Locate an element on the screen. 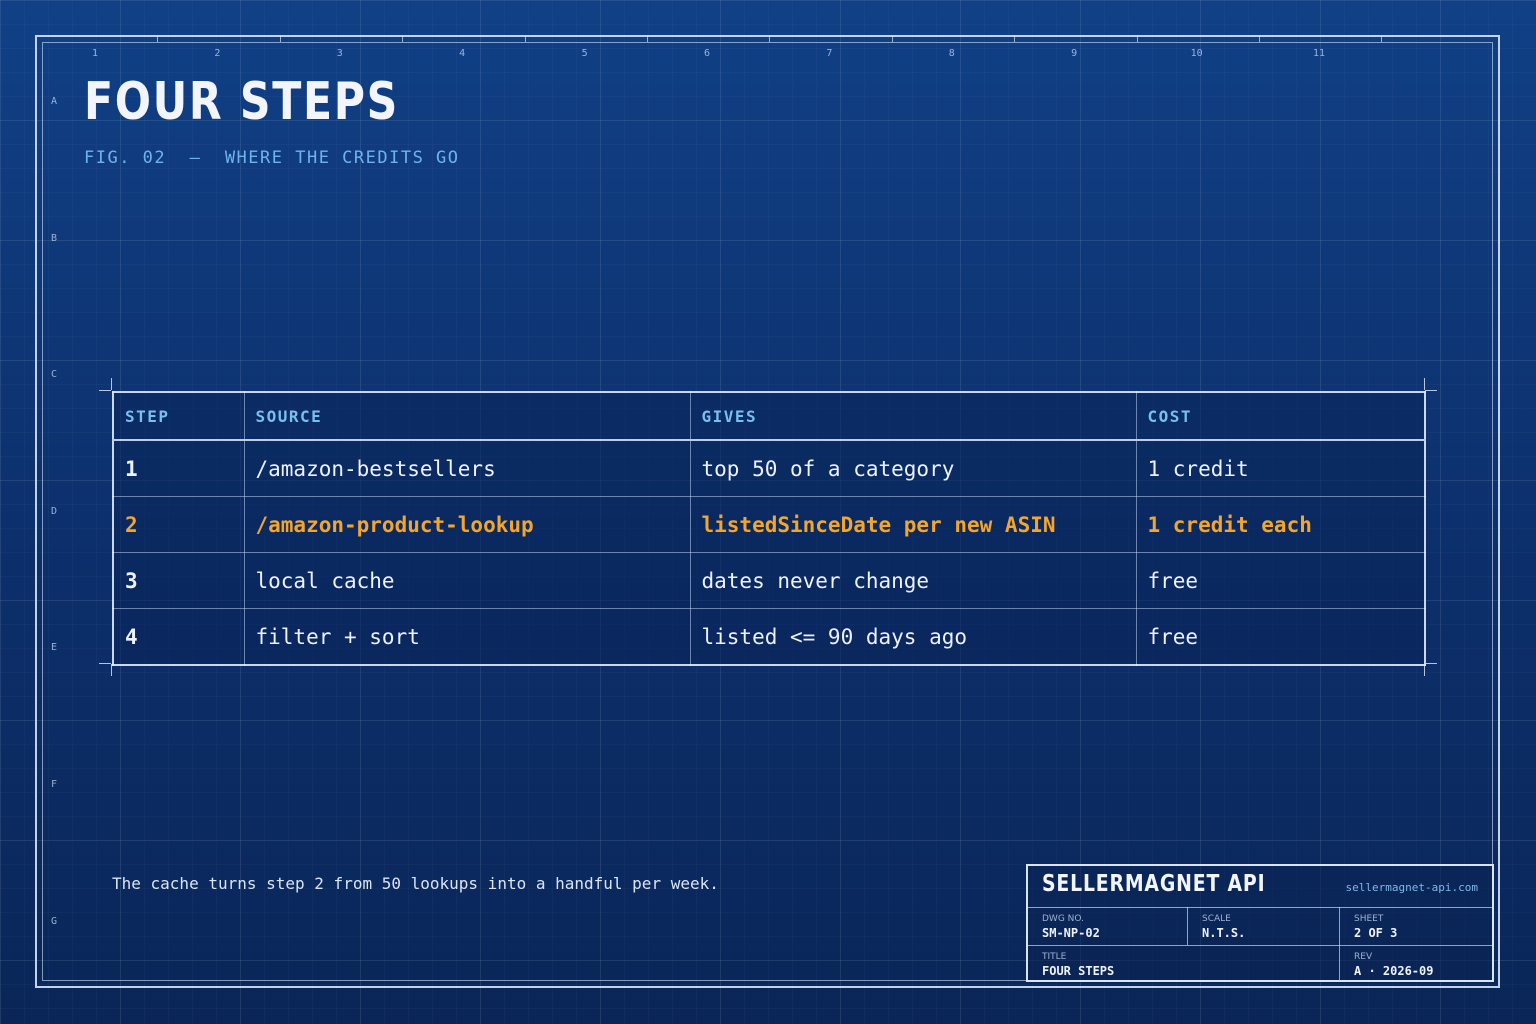 The height and width of the screenshot is (1024, 1536). step-gives: dates never change is located at coordinates (913, 580).